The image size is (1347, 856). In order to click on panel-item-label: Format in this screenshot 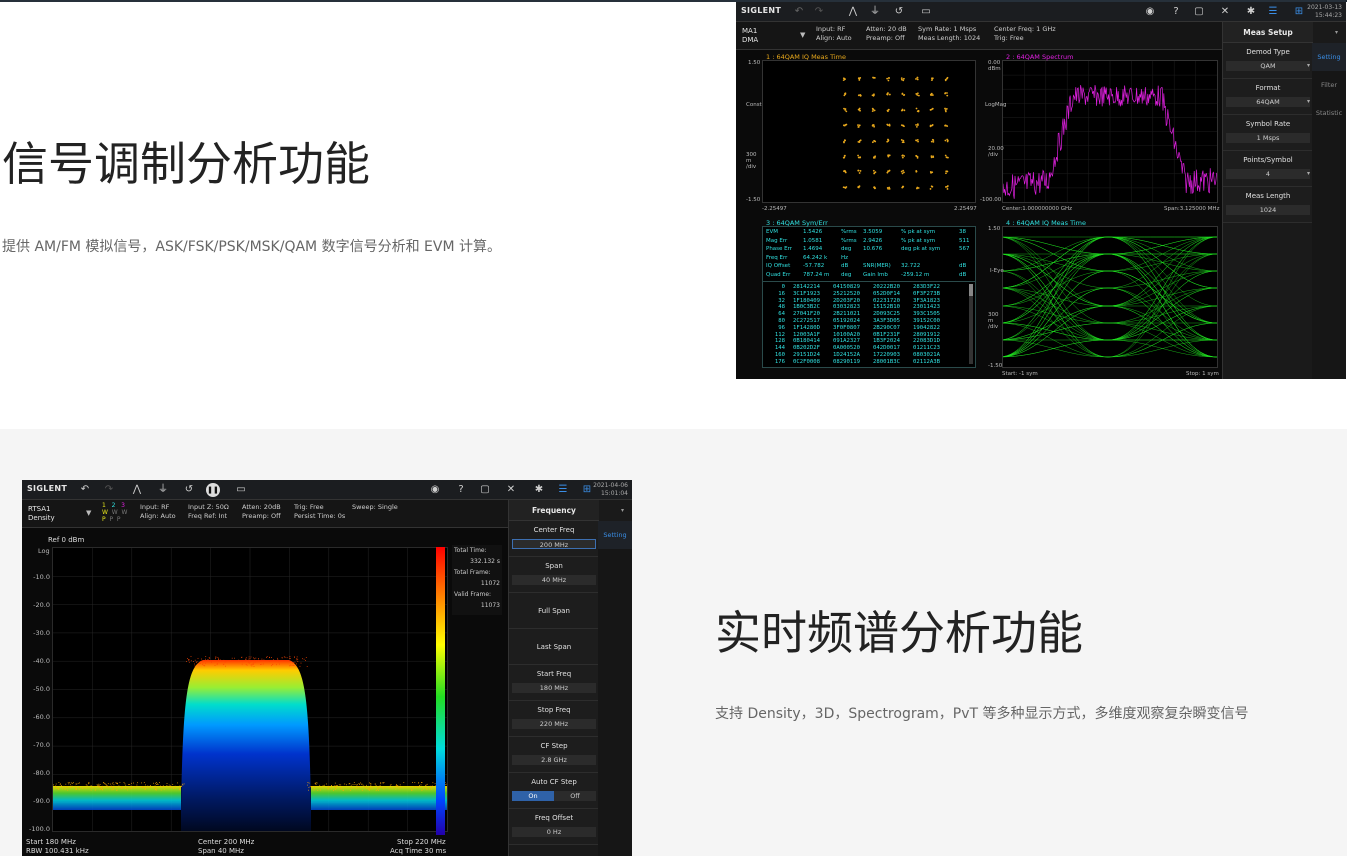, I will do `click(1268, 88)`.